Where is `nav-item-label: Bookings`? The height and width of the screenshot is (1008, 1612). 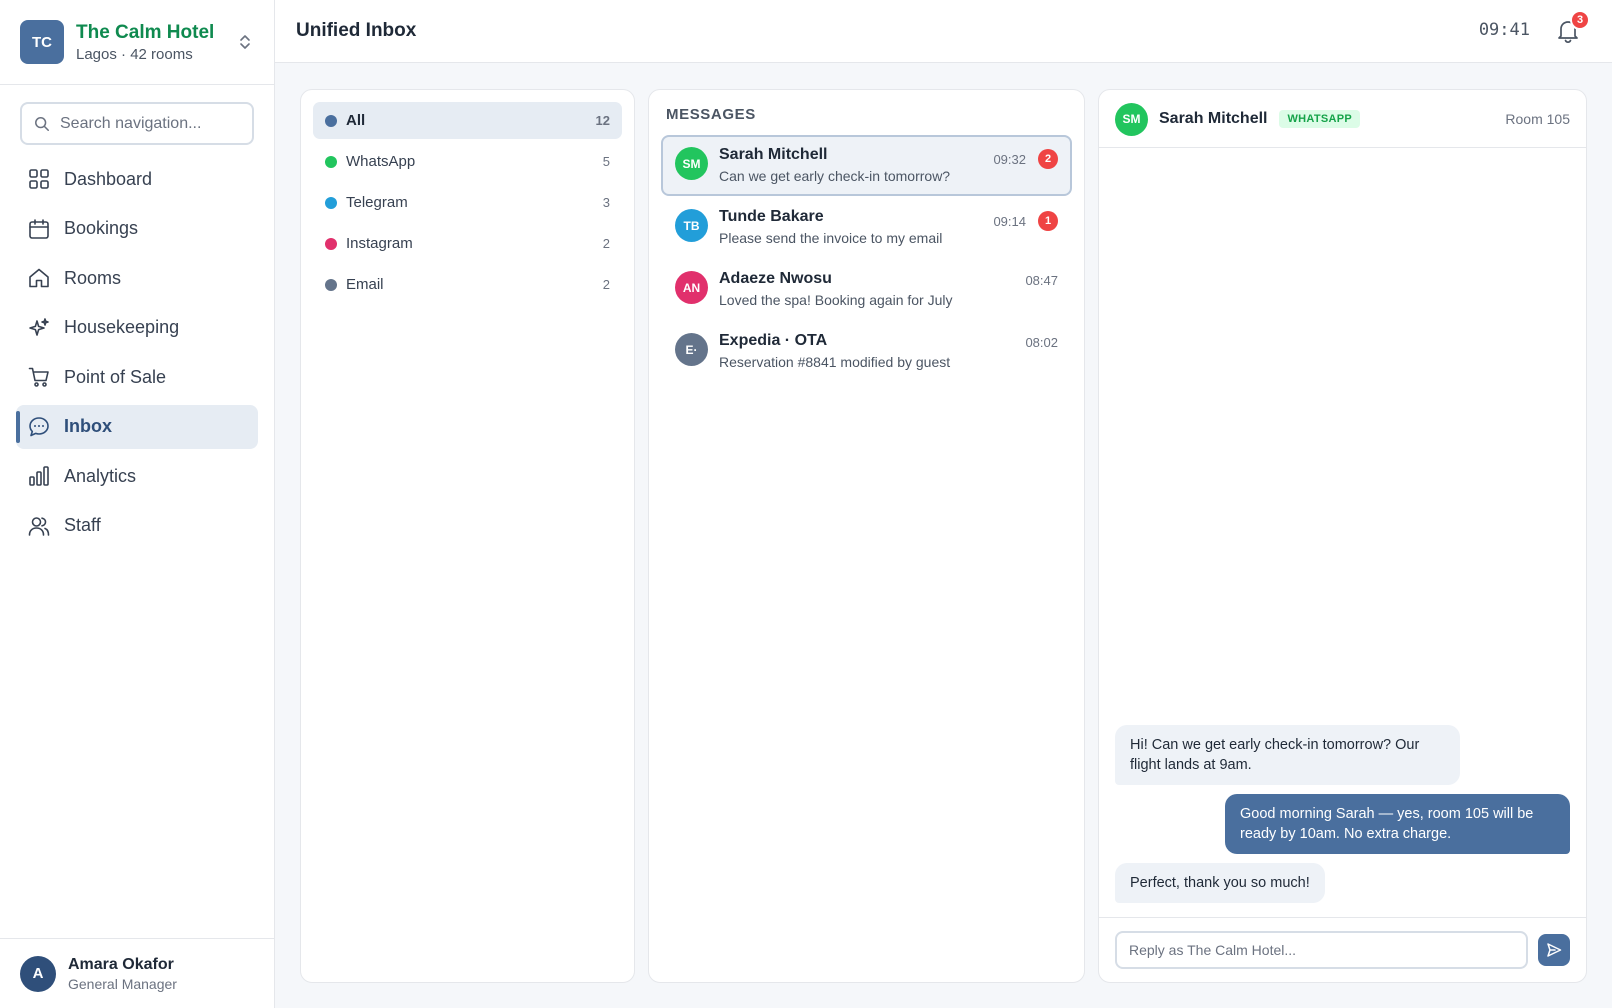 nav-item-label: Bookings is located at coordinates (101, 228).